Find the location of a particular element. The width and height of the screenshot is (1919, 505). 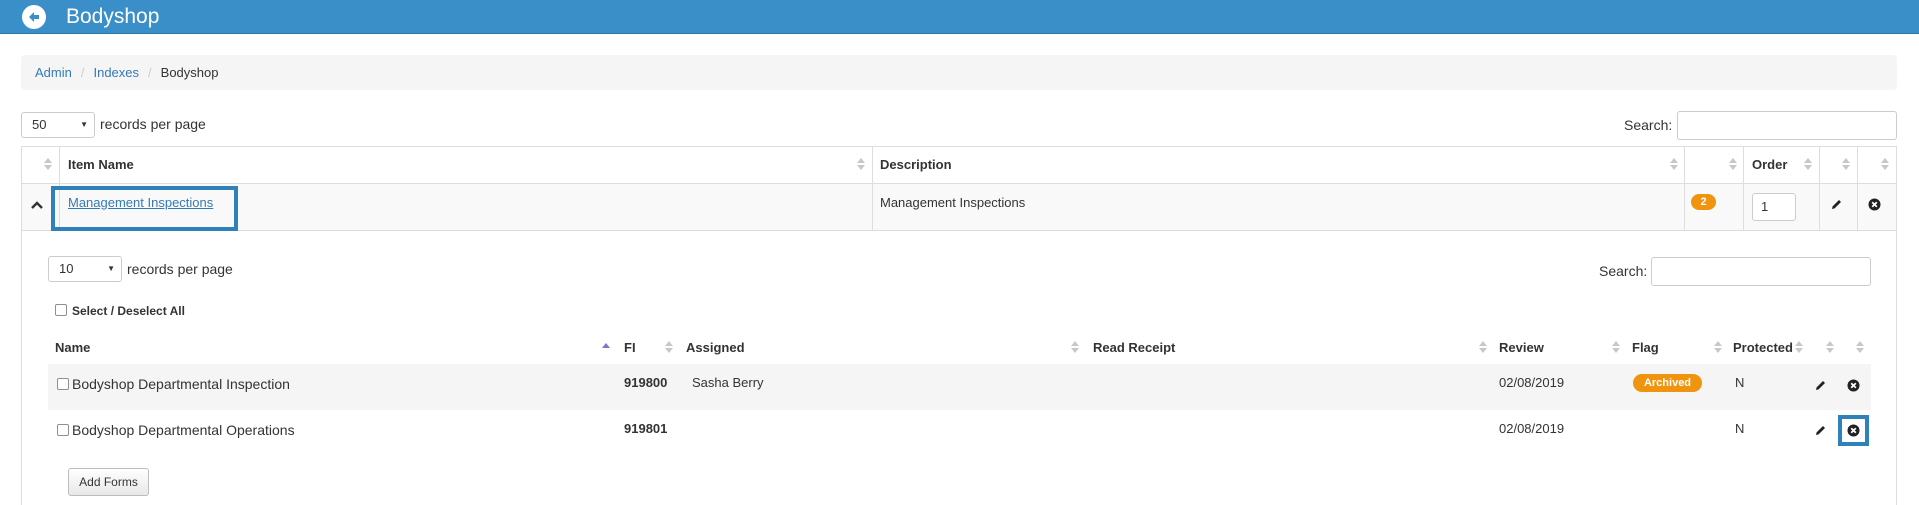

header-bar: Bodyshop is located at coordinates (959, 17).